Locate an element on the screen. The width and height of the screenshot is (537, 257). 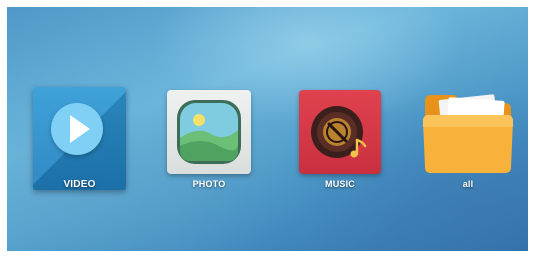
photo-icon is located at coordinates (209, 132).